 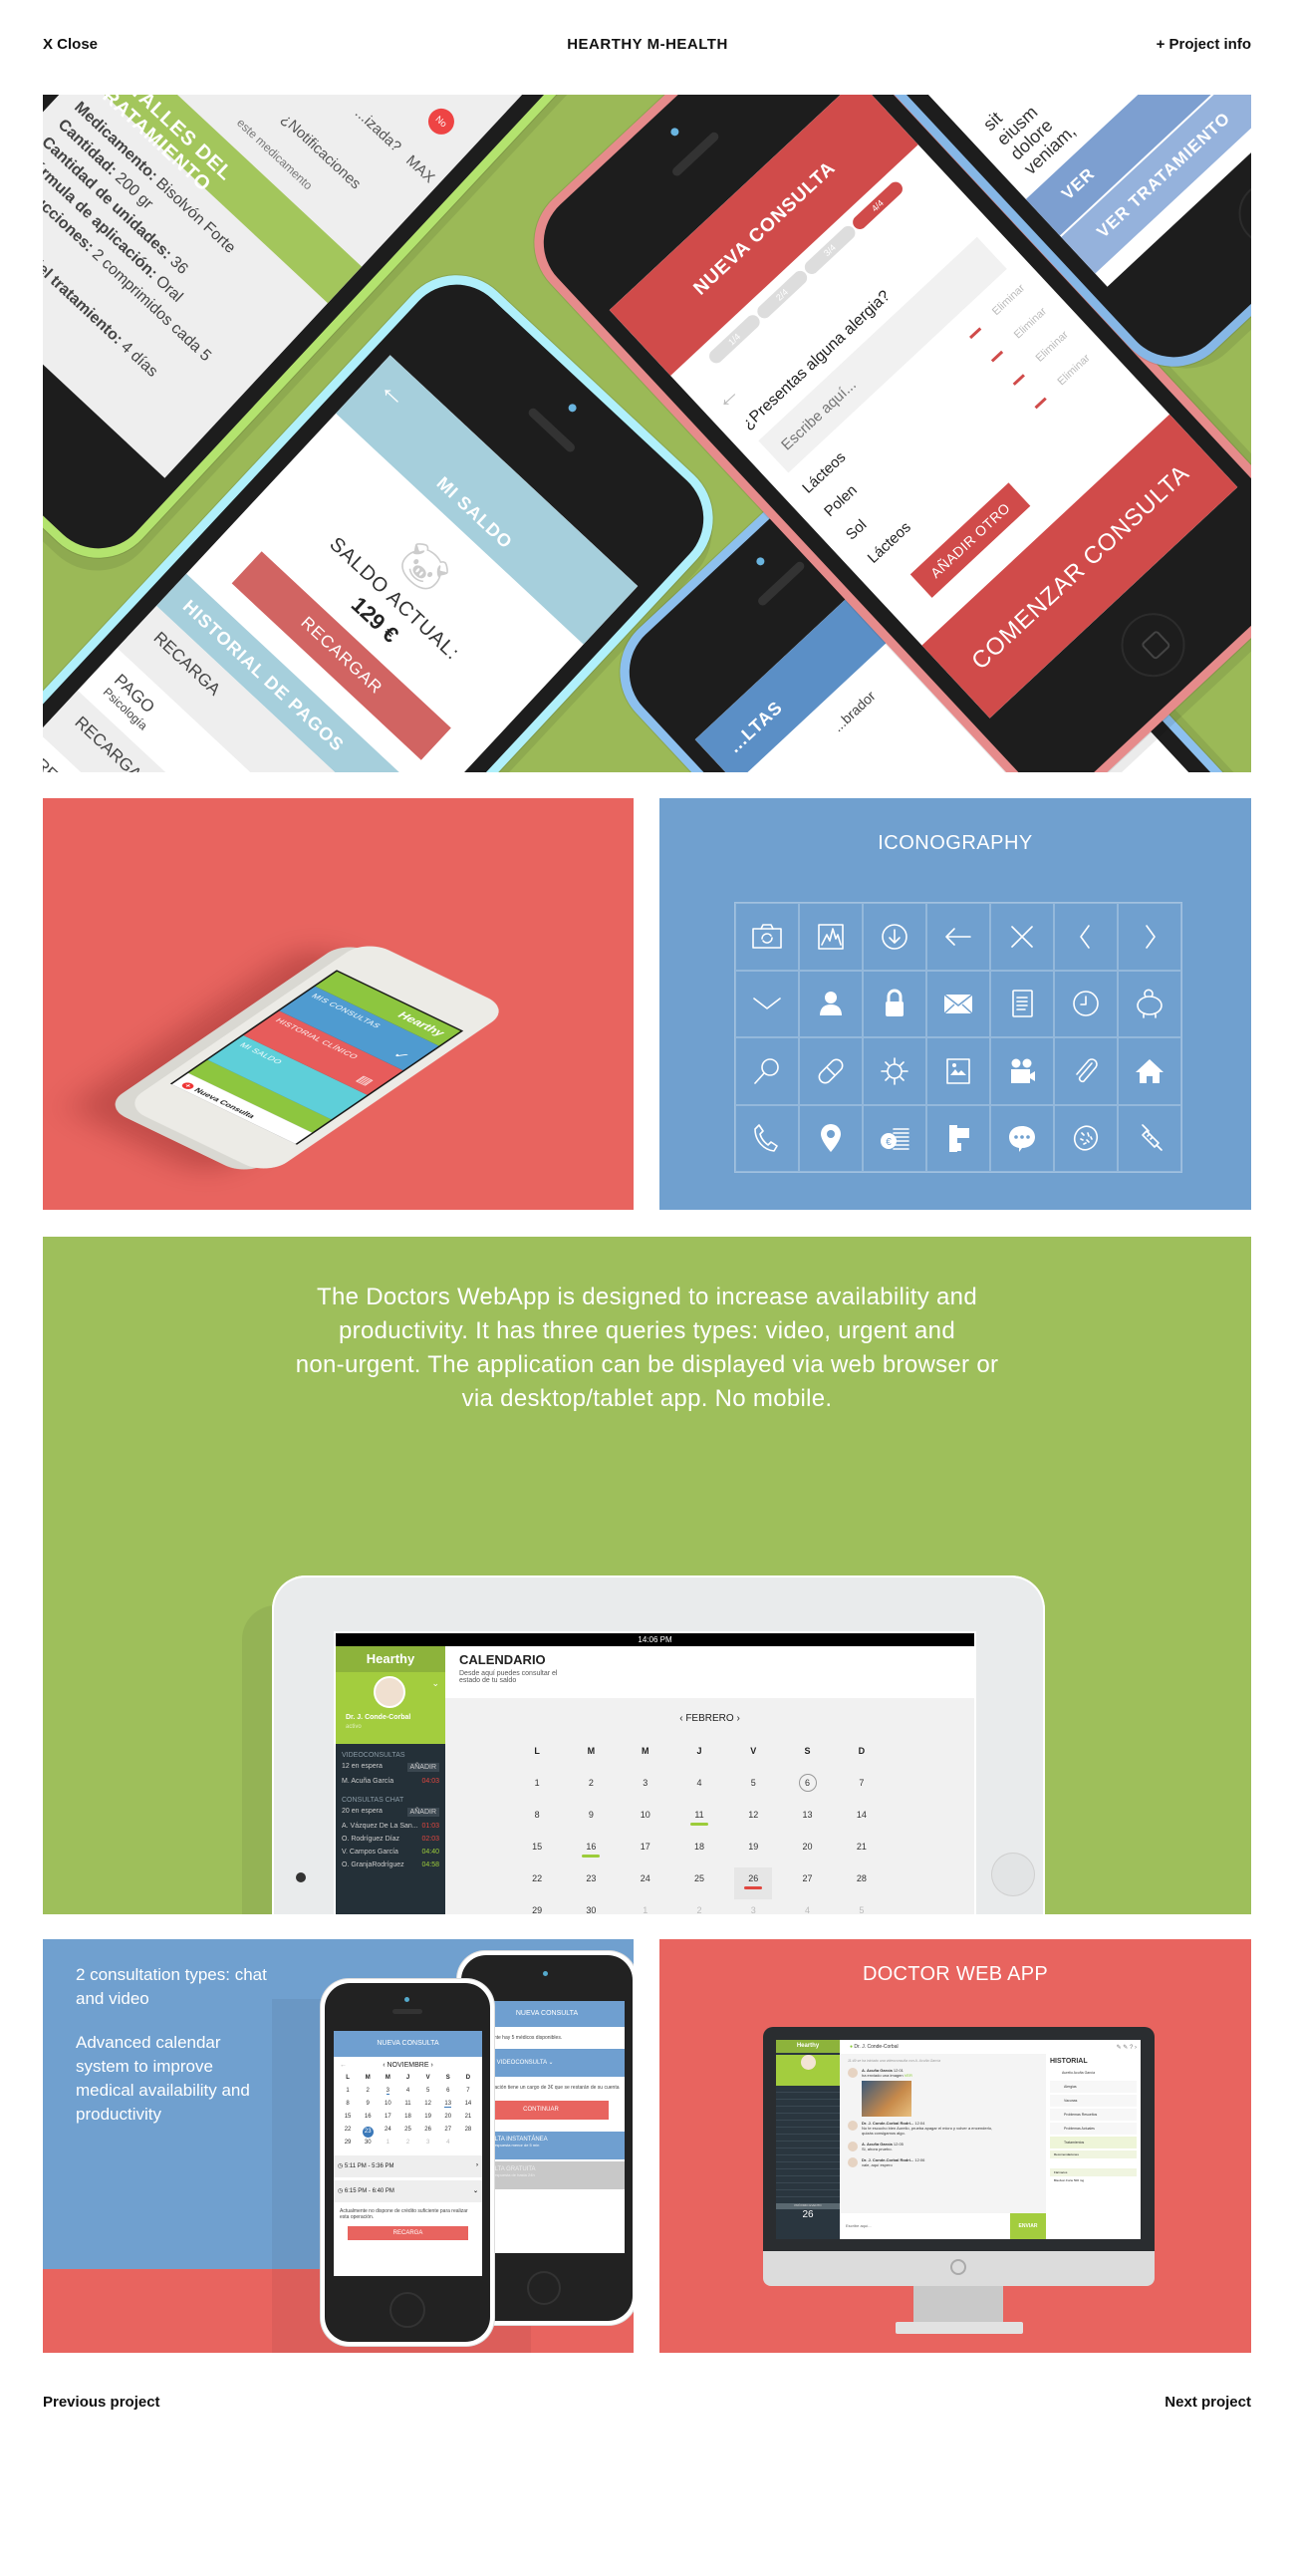 I want to click on history-item: Tratamientos, so click(x=1093, y=2142).